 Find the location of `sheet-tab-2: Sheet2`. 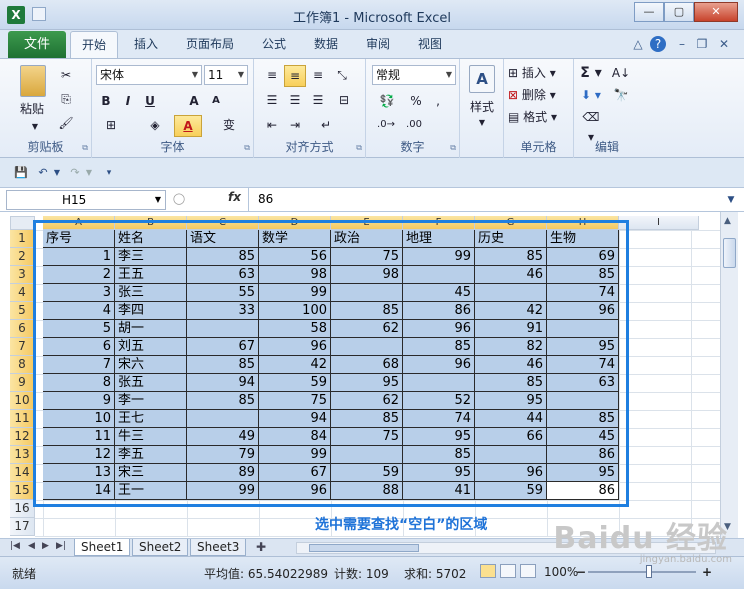

sheet-tab-2: Sheet2 is located at coordinates (160, 547).